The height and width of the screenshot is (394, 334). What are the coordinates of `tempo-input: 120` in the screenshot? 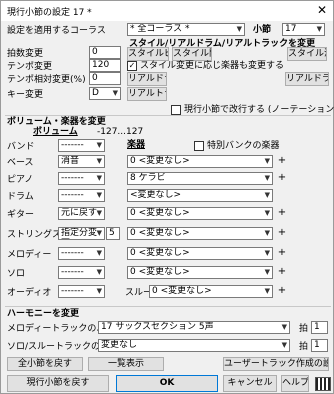 It's located at (105, 65).